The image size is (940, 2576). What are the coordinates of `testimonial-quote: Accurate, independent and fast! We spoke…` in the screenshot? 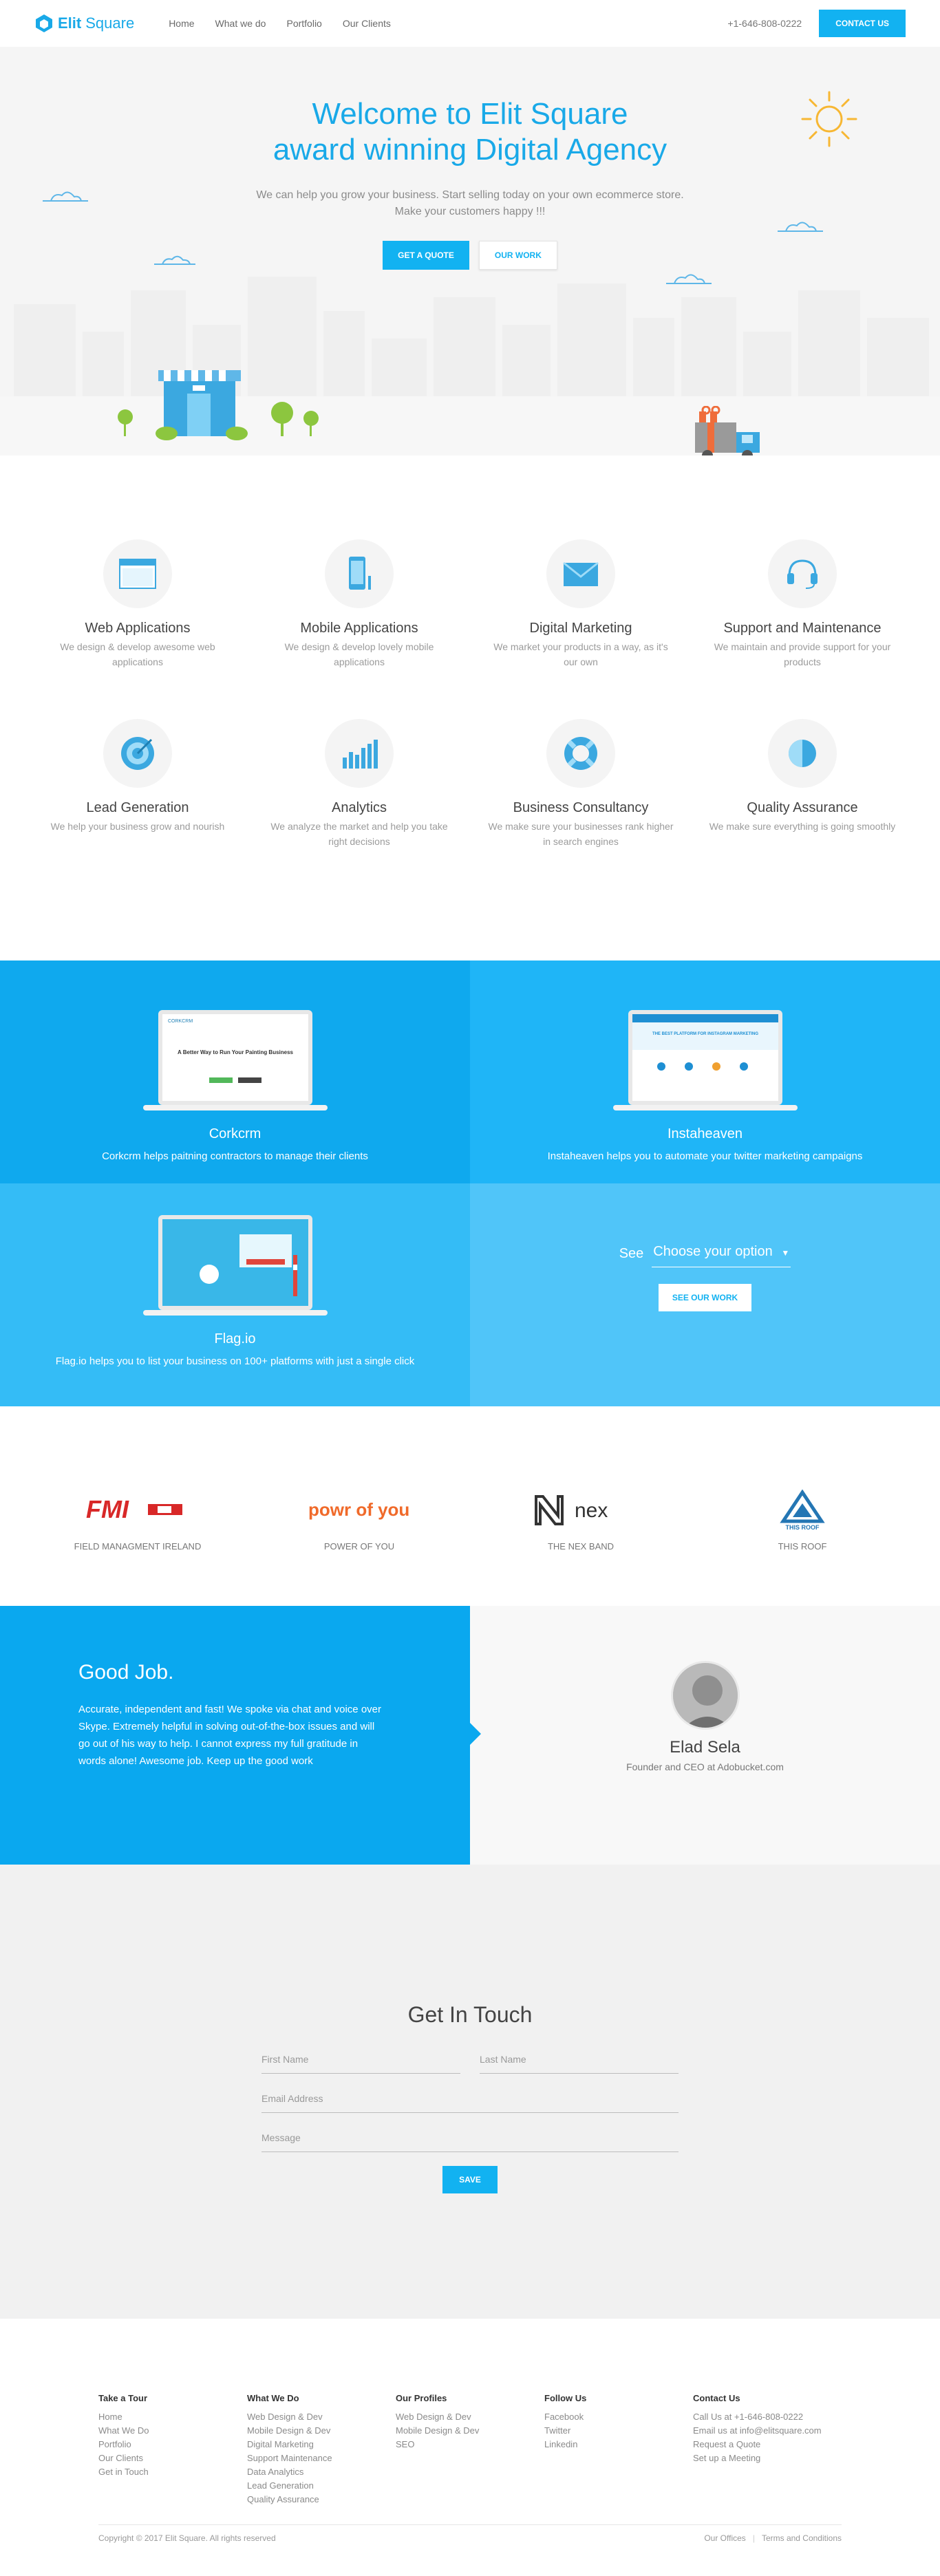 It's located at (229, 1736).